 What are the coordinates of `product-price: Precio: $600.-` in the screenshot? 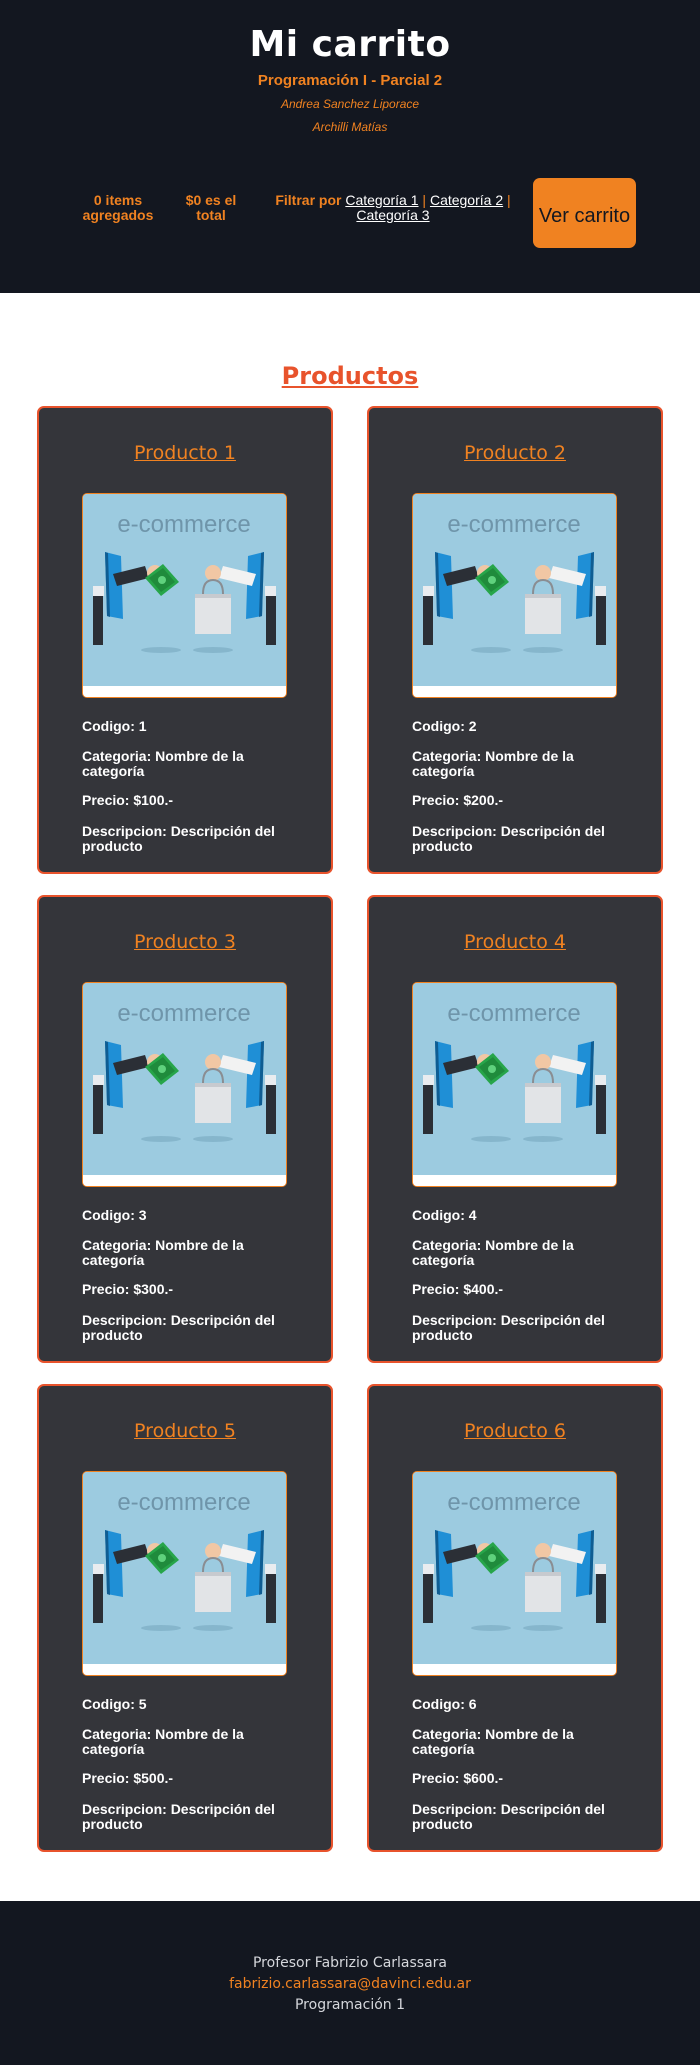 It's located at (458, 1778).